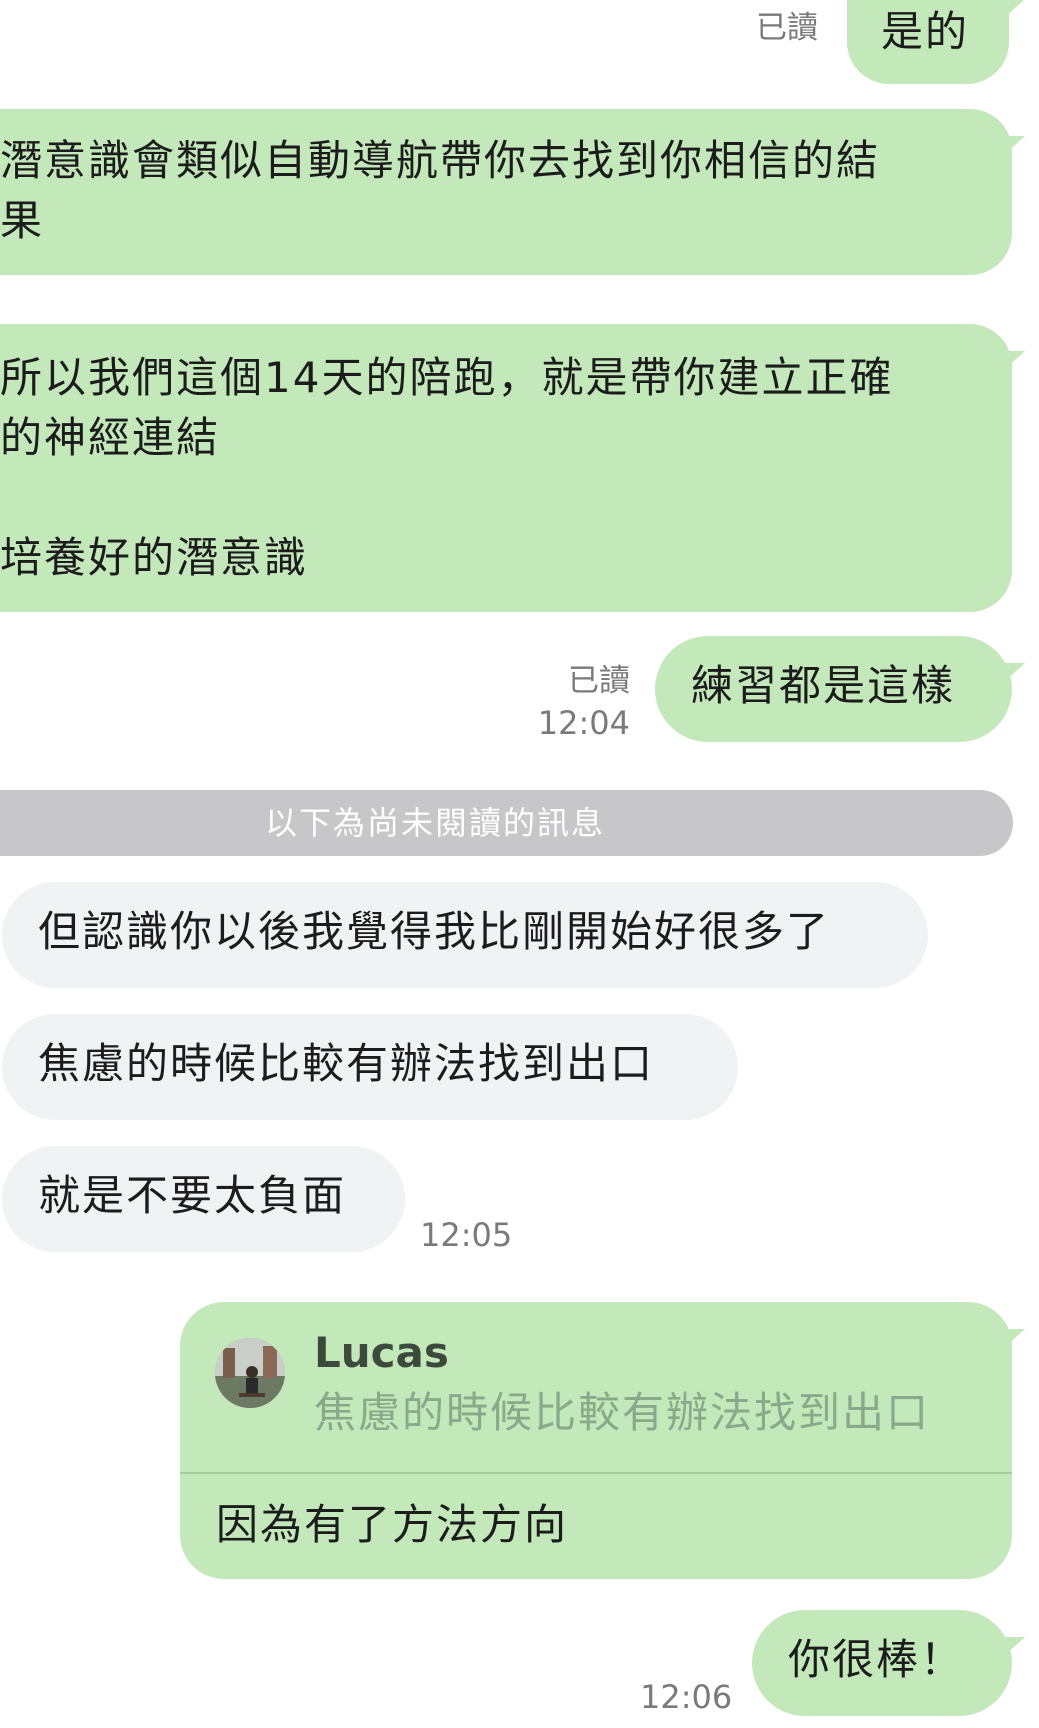 The width and height of the screenshot is (1039, 1728). What do you see at coordinates (583, 723) in the screenshot?
I see `timestamp: 12:04` at bounding box center [583, 723].